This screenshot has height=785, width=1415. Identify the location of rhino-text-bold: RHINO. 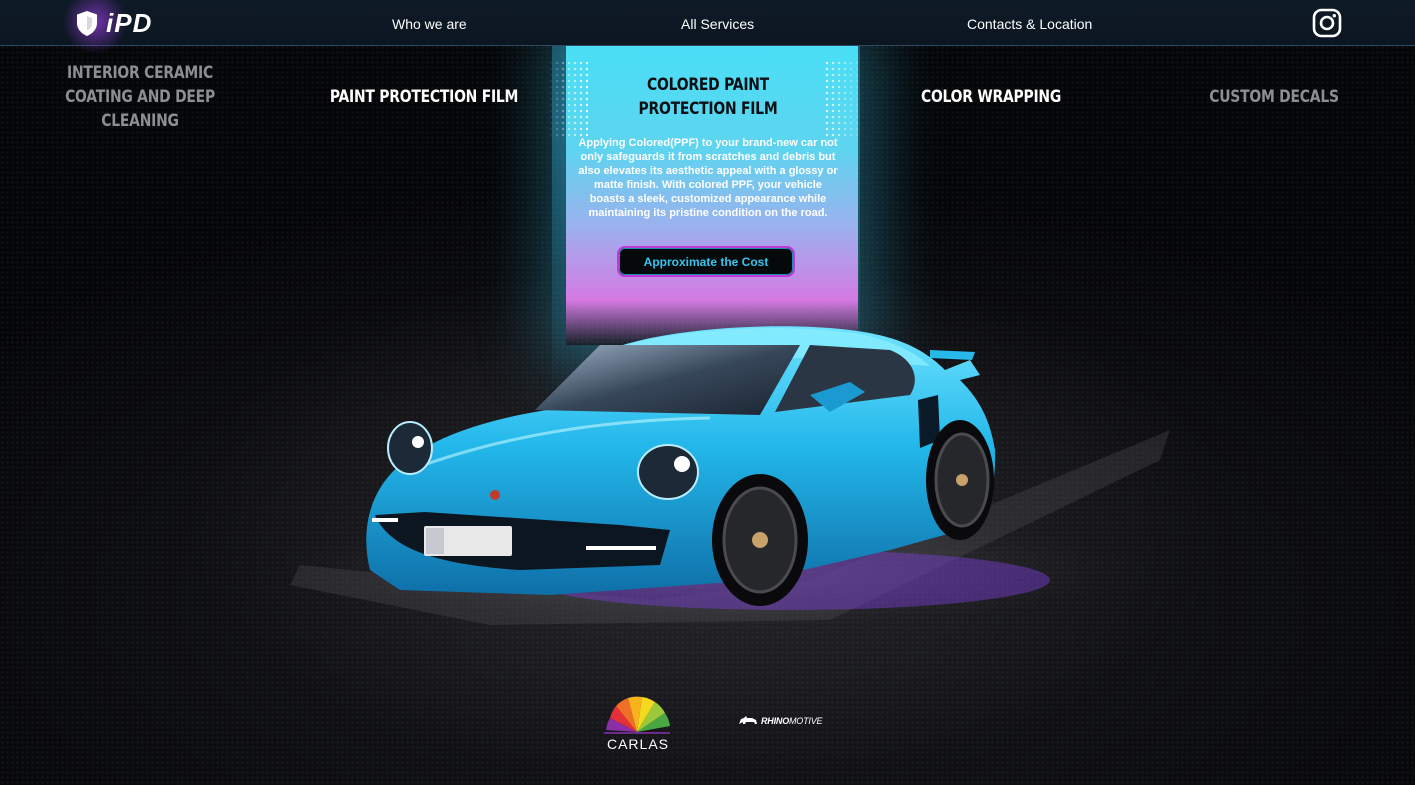
(775, 721).